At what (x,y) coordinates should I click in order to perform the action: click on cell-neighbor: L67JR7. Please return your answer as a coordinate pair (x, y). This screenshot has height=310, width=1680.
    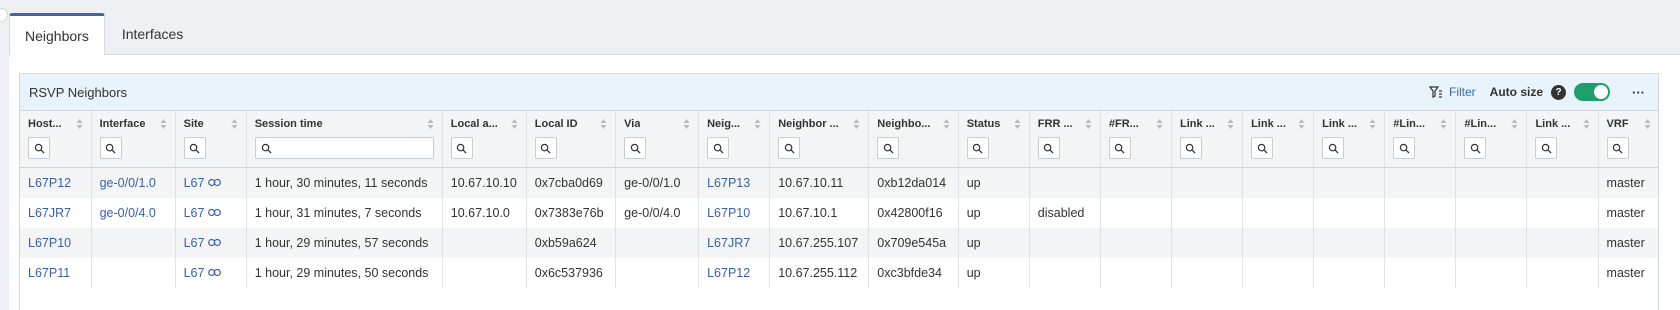
    Looking at the image, I should click on (734, 242).